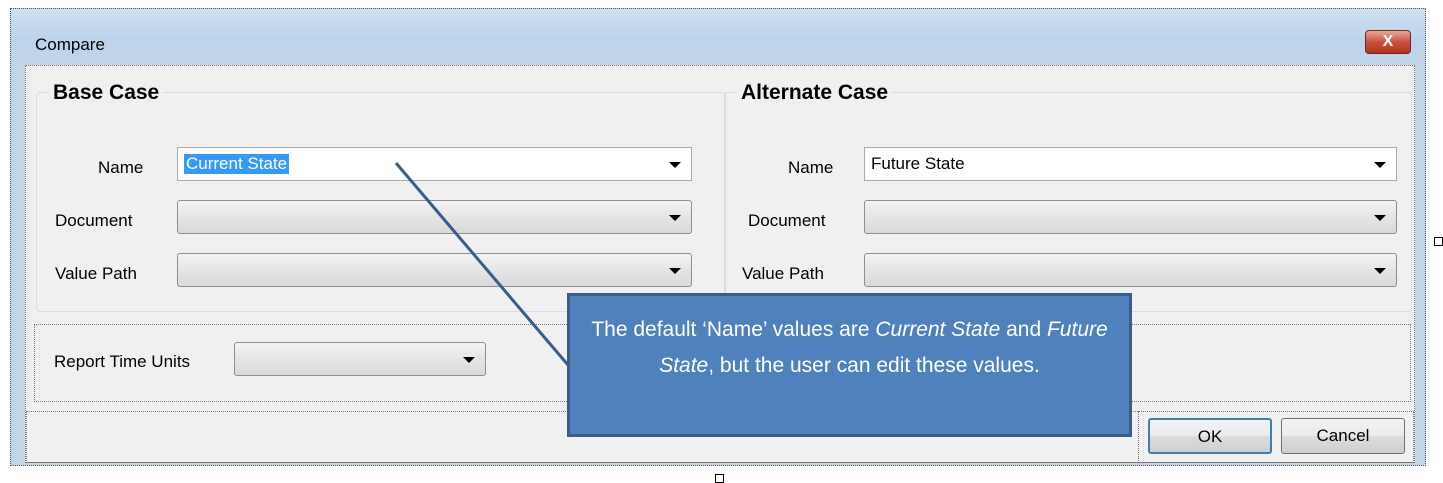 Image resolution: width=1443 pixels, height=483 pixels. Describe the element at coordinates (94, 220) in the screenshot. I see `base-document-label: Document` at that location.